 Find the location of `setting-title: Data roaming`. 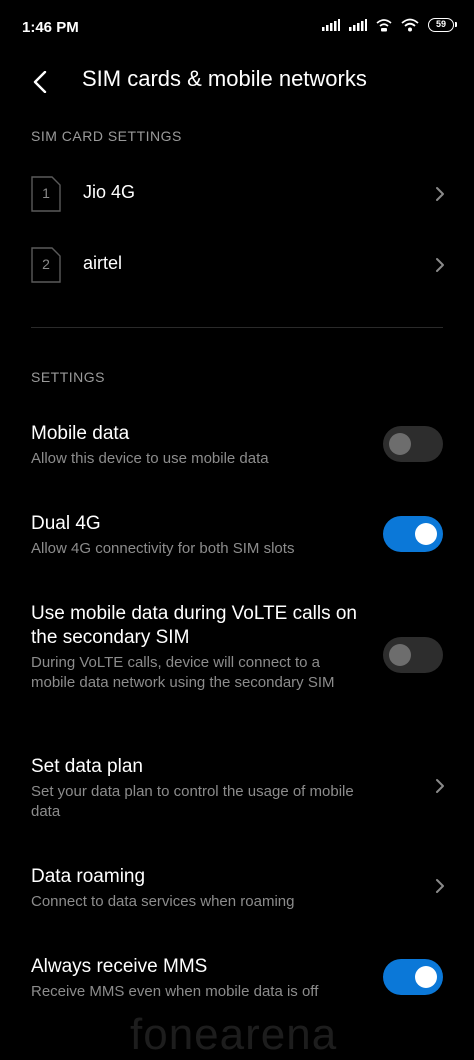

setting-title: Data roaming is located at coordinates (88, 876).